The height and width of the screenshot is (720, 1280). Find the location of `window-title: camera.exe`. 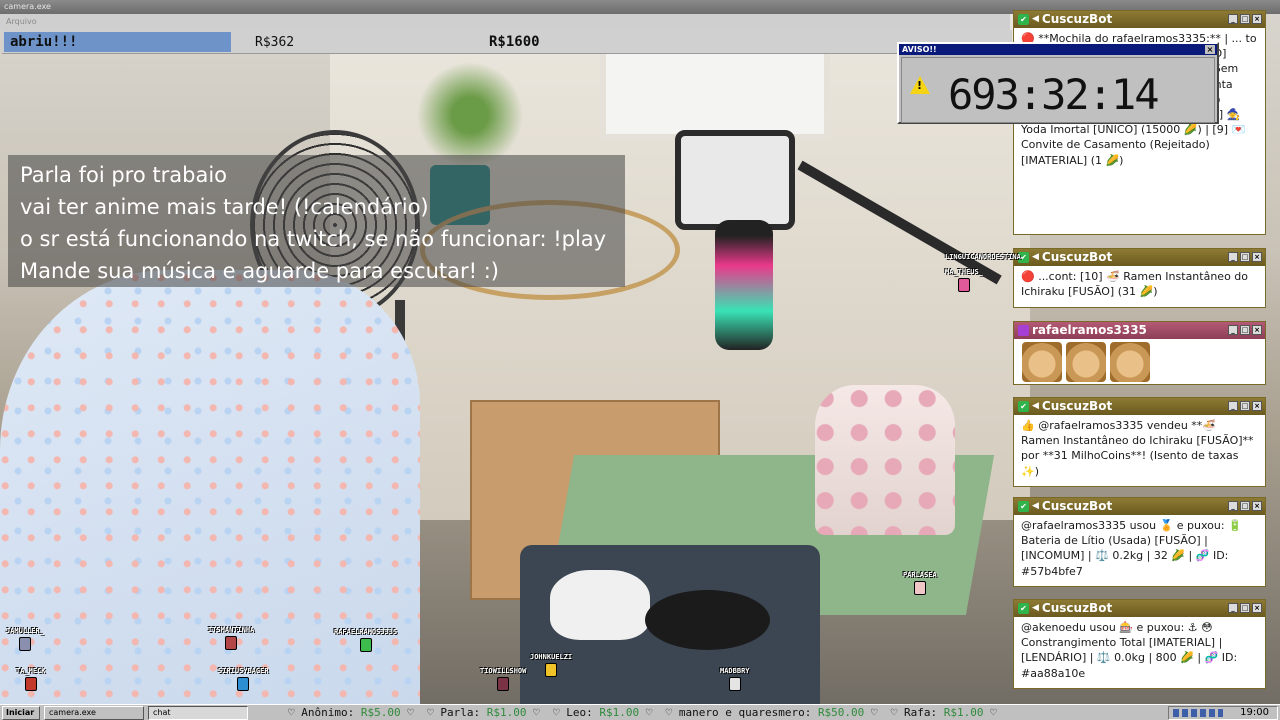

window-title: camera.exe is located at coordinates (27, 6).